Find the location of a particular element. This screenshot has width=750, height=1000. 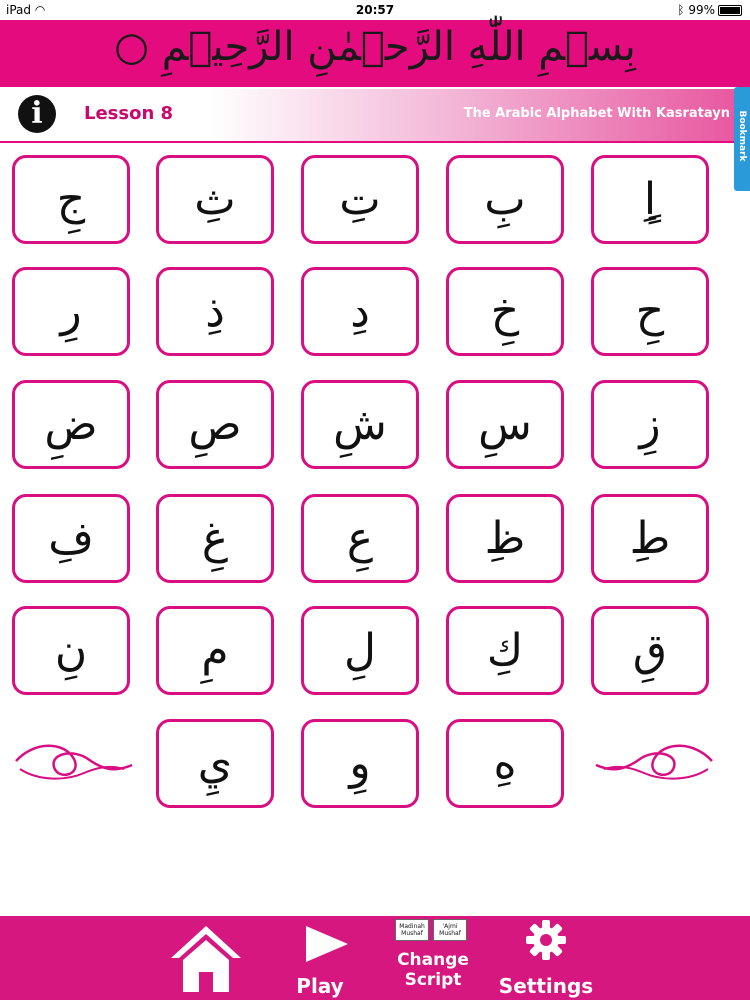

letter-tile: سِ is located at coordinates (505, 424).